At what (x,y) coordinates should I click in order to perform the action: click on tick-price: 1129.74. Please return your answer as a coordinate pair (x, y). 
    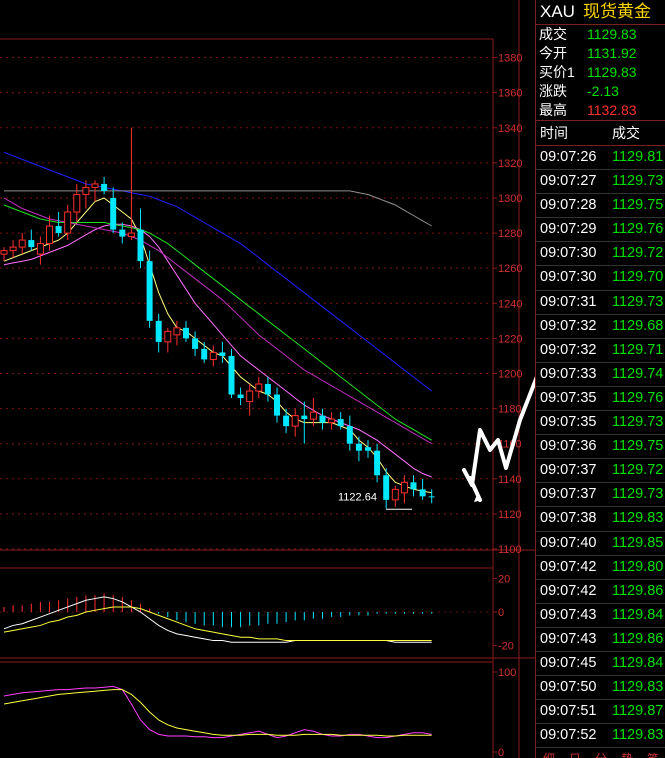
    Looking at the image, I should click on (638, 373).